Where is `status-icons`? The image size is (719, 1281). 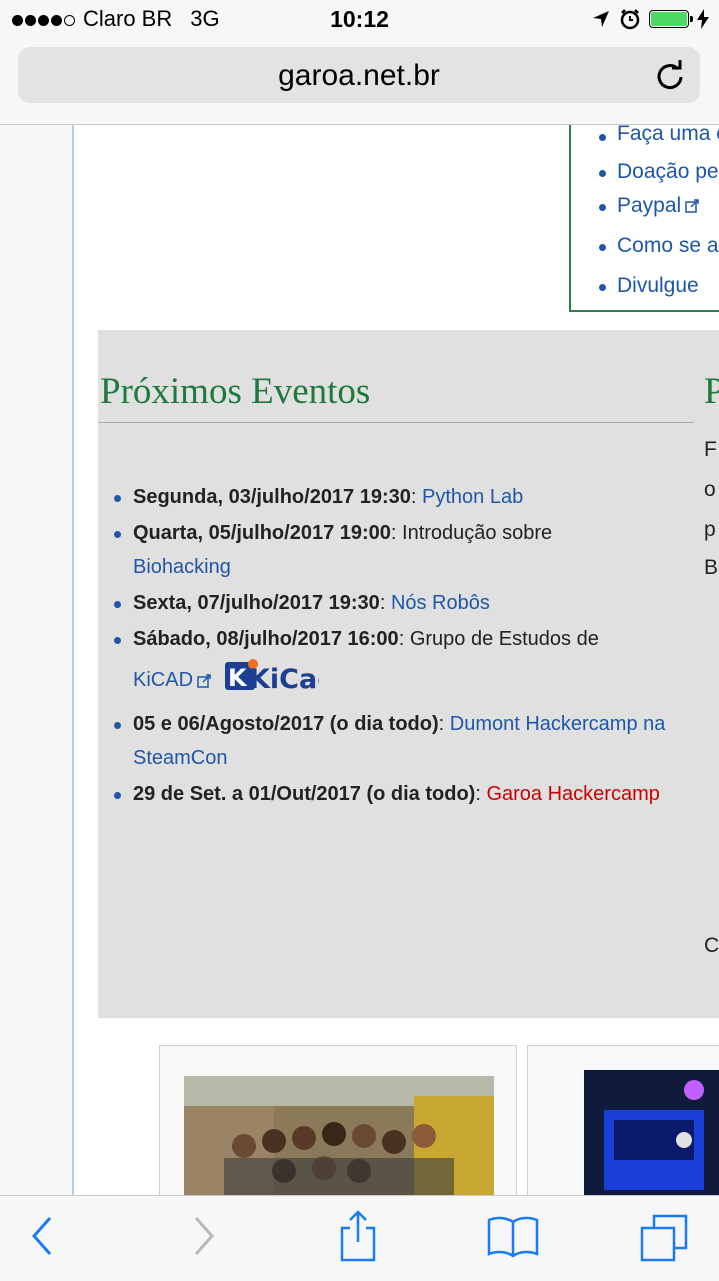
status-icons is located at coordinates (650, 19).